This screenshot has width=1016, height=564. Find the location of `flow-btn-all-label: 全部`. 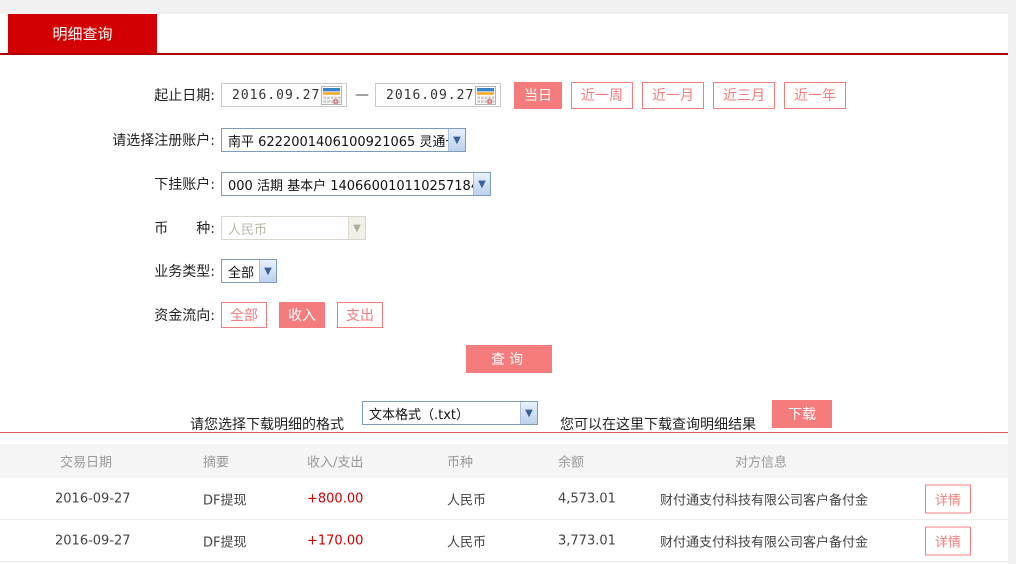

flow-btn-all-label: 全部 is located at coordinates (244, 316).